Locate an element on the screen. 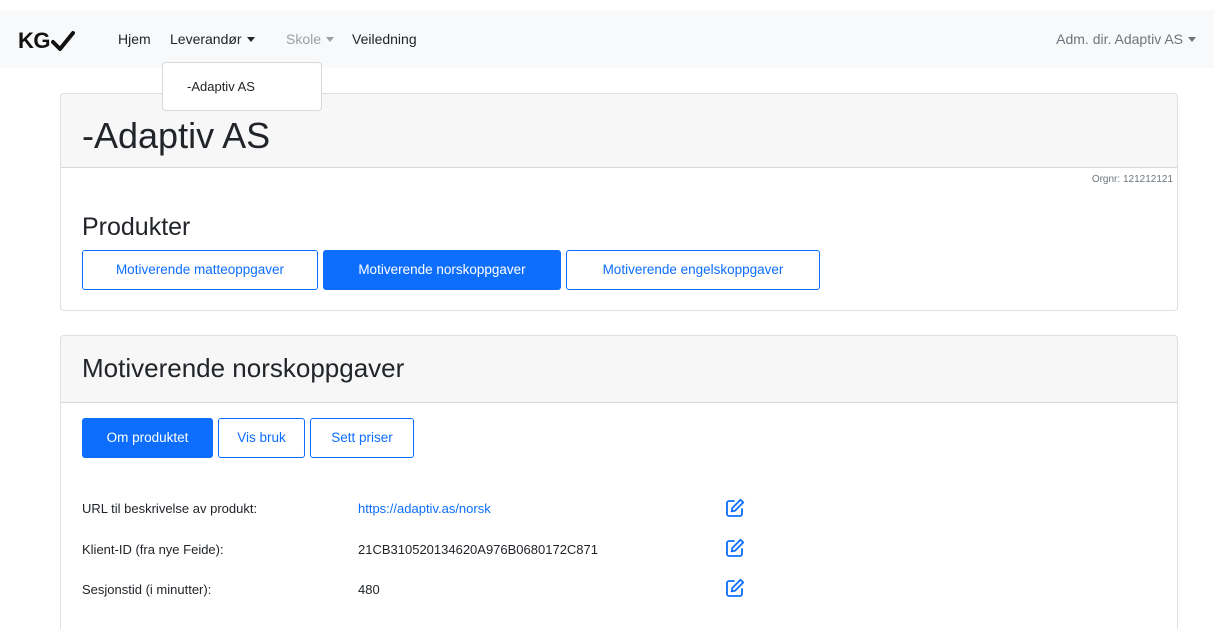  leverandor-dropdown-menu: -Adaptiv AS is located at coordinates (242, 86).